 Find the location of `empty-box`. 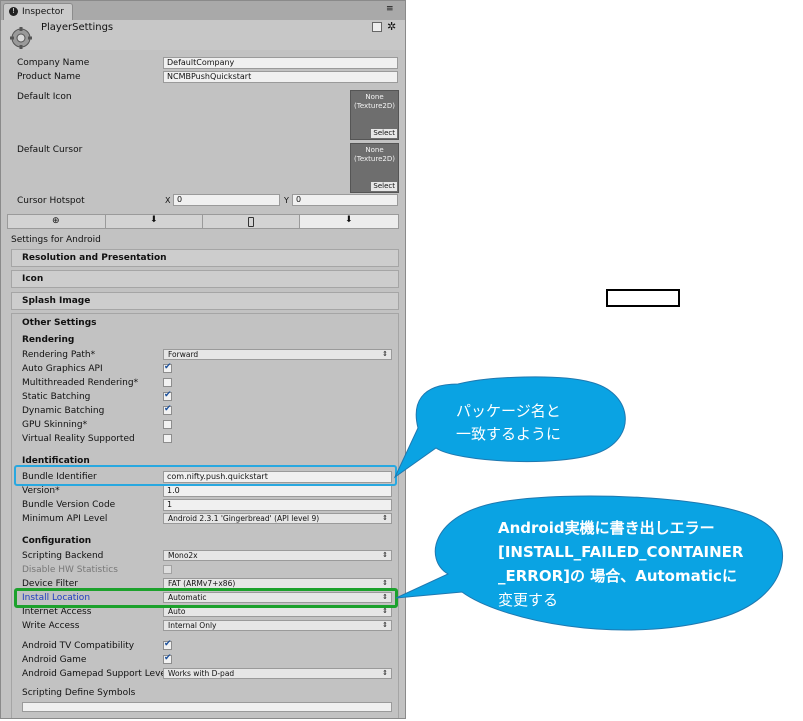

empty-box is located at coordinates (643, 298).